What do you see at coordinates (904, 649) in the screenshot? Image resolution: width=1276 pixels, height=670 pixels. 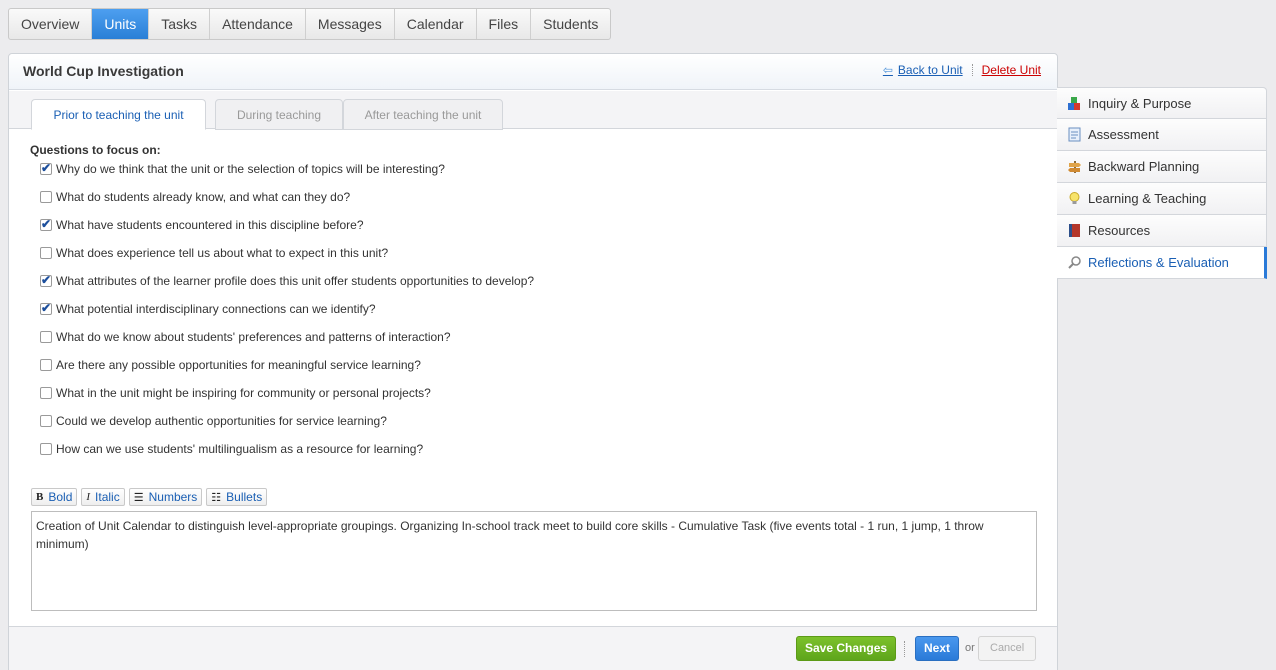 I see `footer-divider` at bounding box center [904, 649].